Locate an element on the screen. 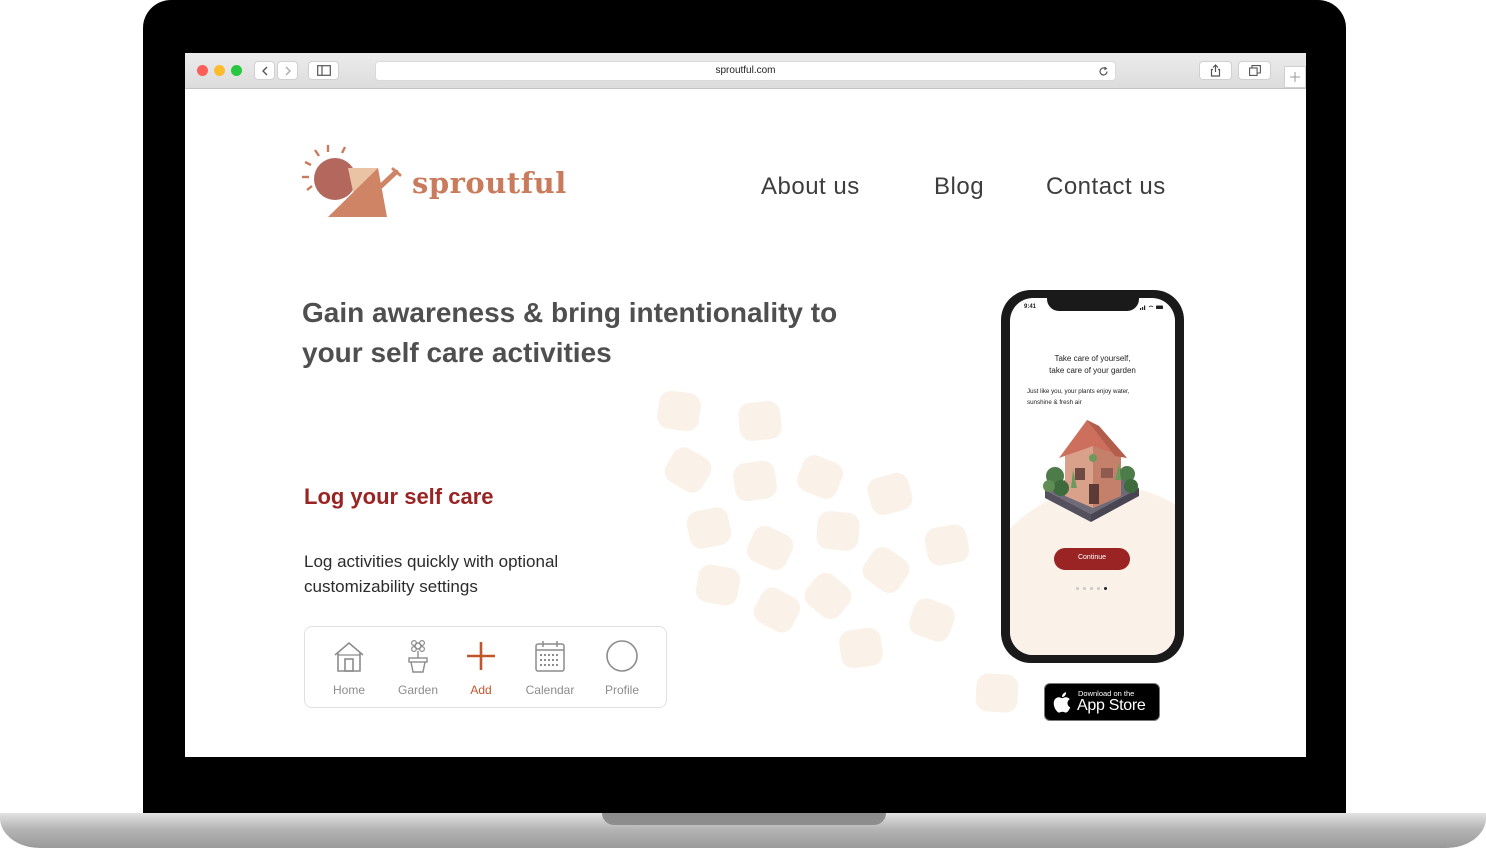 The height and width of the screenshot is (848, 1486). apple-logo-icon is located at coordinates (1062, 702).